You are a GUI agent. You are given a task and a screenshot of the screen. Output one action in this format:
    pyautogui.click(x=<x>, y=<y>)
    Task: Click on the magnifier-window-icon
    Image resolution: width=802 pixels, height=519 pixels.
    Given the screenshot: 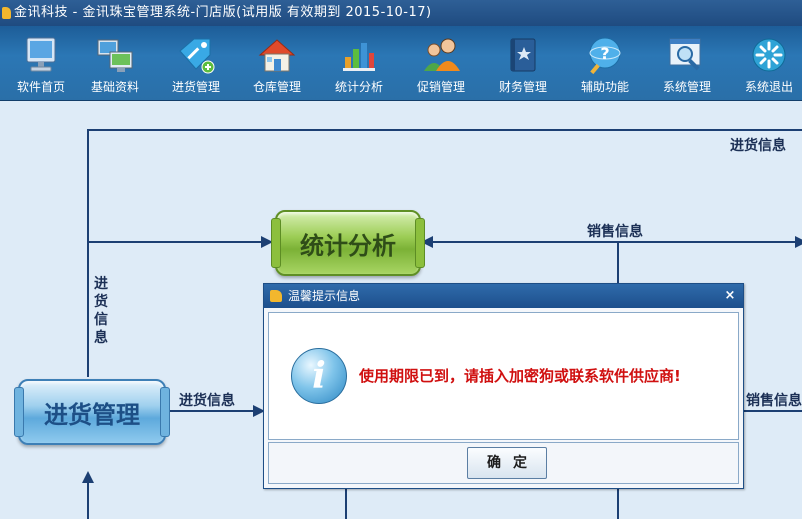 What is the action you would take?
    pyautogui.click(x=685, y=54)
    